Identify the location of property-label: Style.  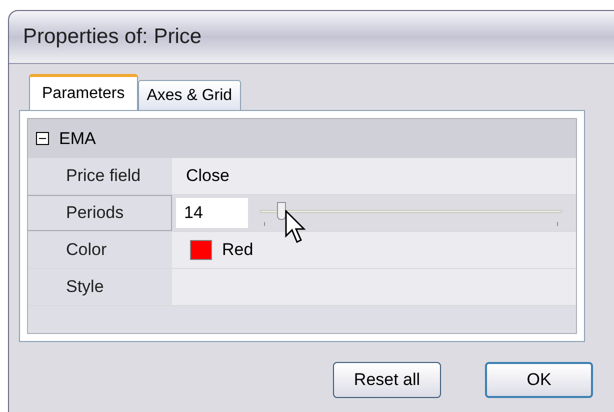
(100, 287).